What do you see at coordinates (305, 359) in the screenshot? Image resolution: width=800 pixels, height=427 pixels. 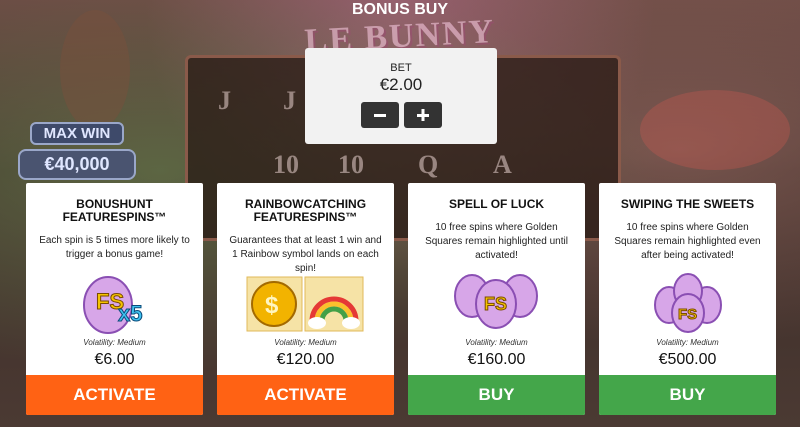 I see `card-price: €120.00` at bounding box center [305, 359].